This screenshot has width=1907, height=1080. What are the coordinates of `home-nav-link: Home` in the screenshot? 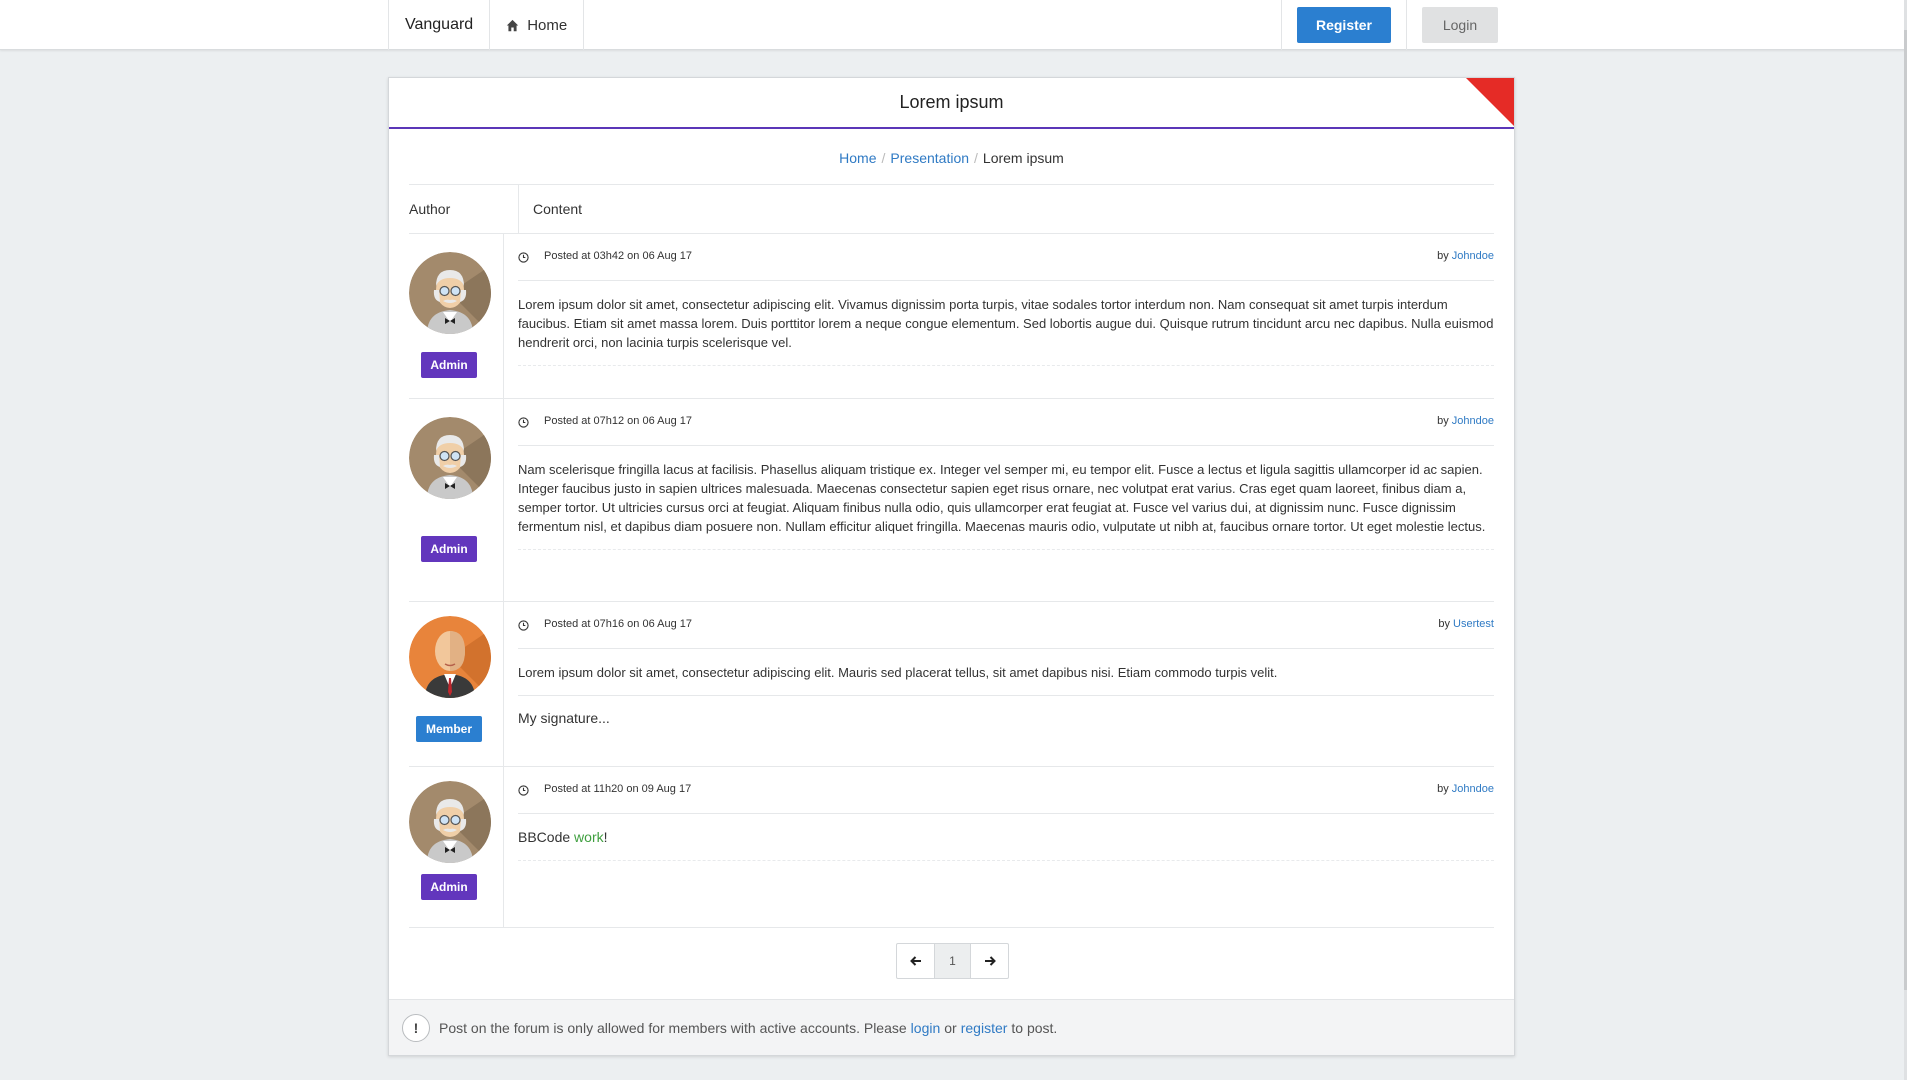 It's located at (537, 25).